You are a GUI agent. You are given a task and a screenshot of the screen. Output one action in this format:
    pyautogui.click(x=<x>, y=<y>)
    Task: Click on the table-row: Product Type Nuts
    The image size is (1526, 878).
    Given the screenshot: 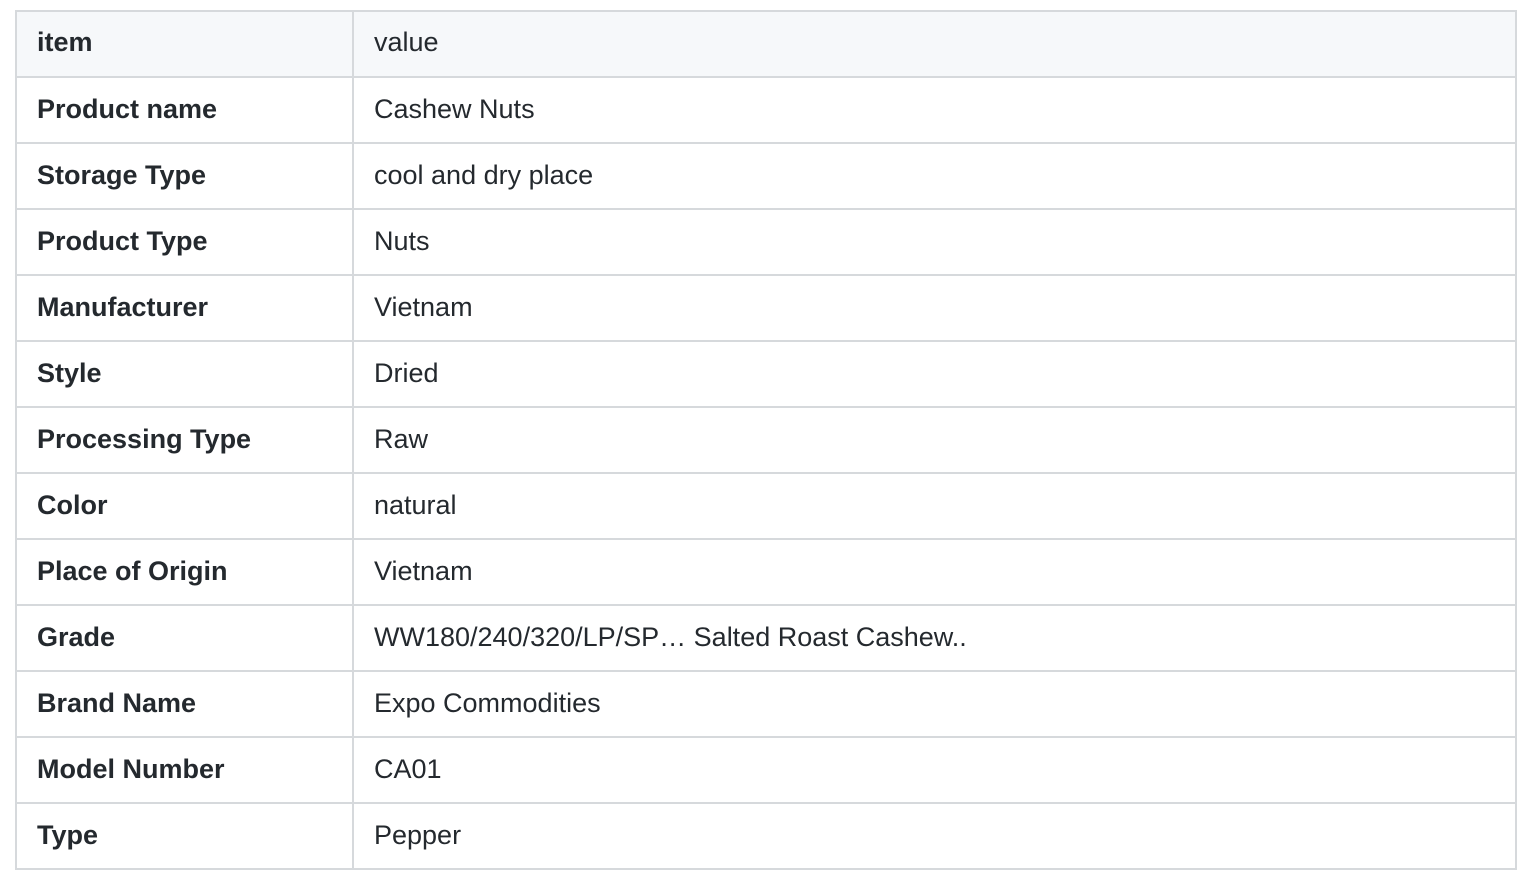 What is the action you would take?
    pyautogui.click(x=766, y=242)
    